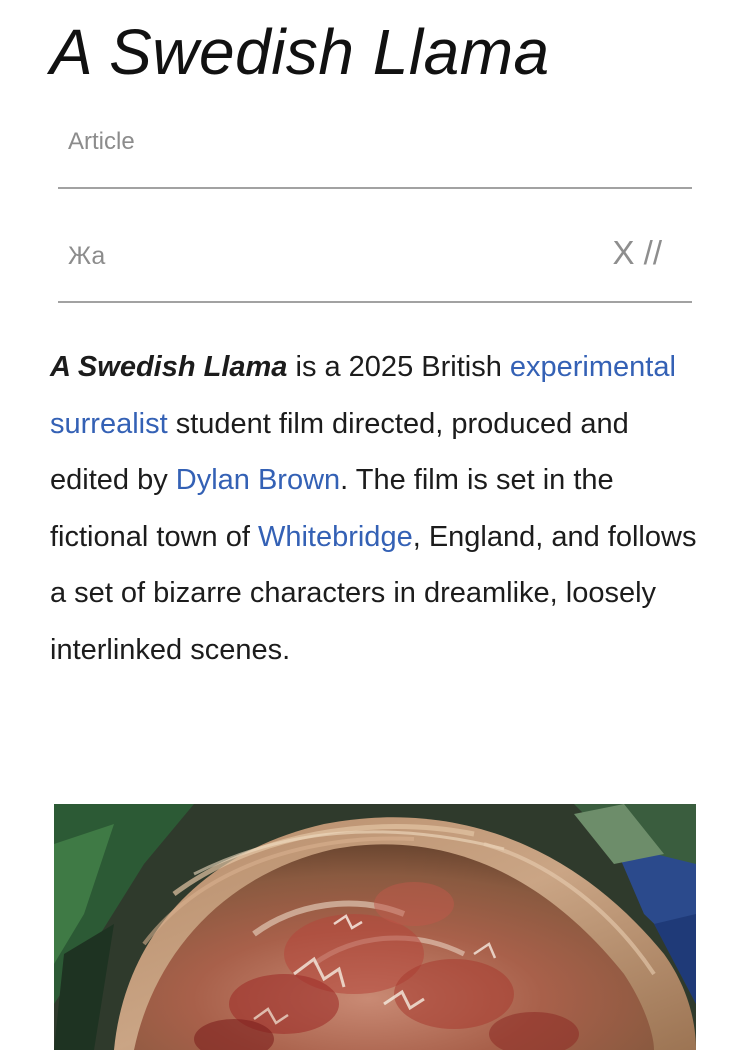 This screenshot has width=750, height=1050. What do you see at coordinates (398, 367) in the screenshot?
I see `lead-text-1: is a 2025 British` at bounding box center [398, 367].